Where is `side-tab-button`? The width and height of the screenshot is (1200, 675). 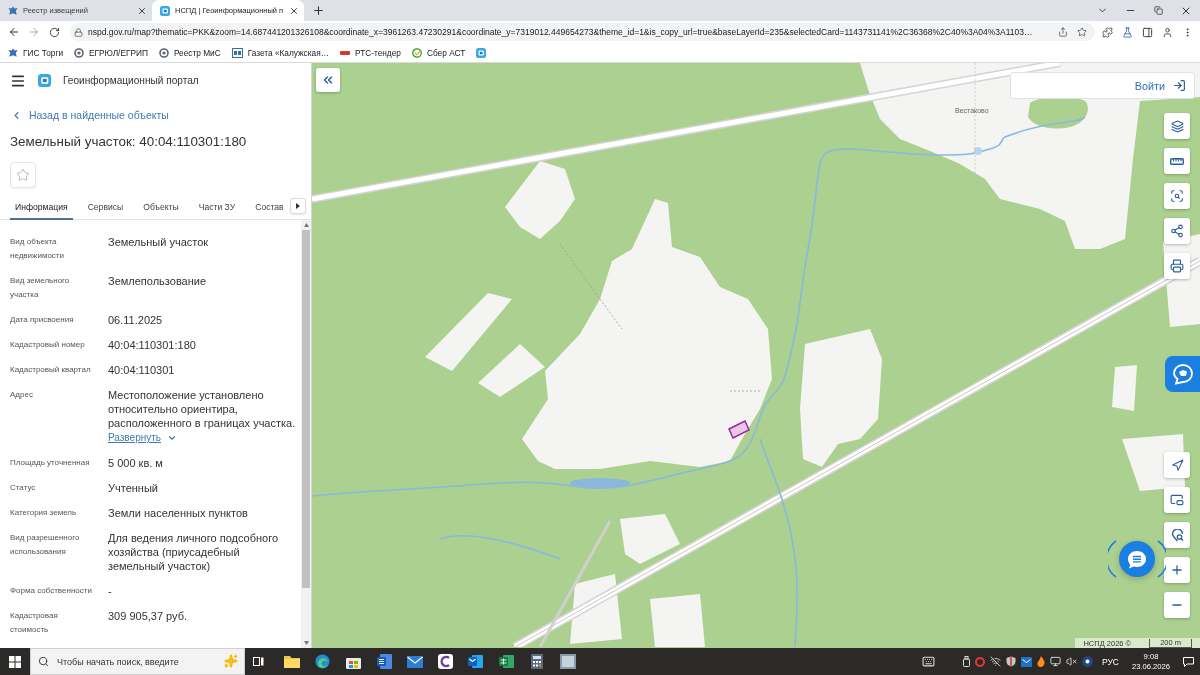
side-tab-button is located at coordinates (1182, 374).